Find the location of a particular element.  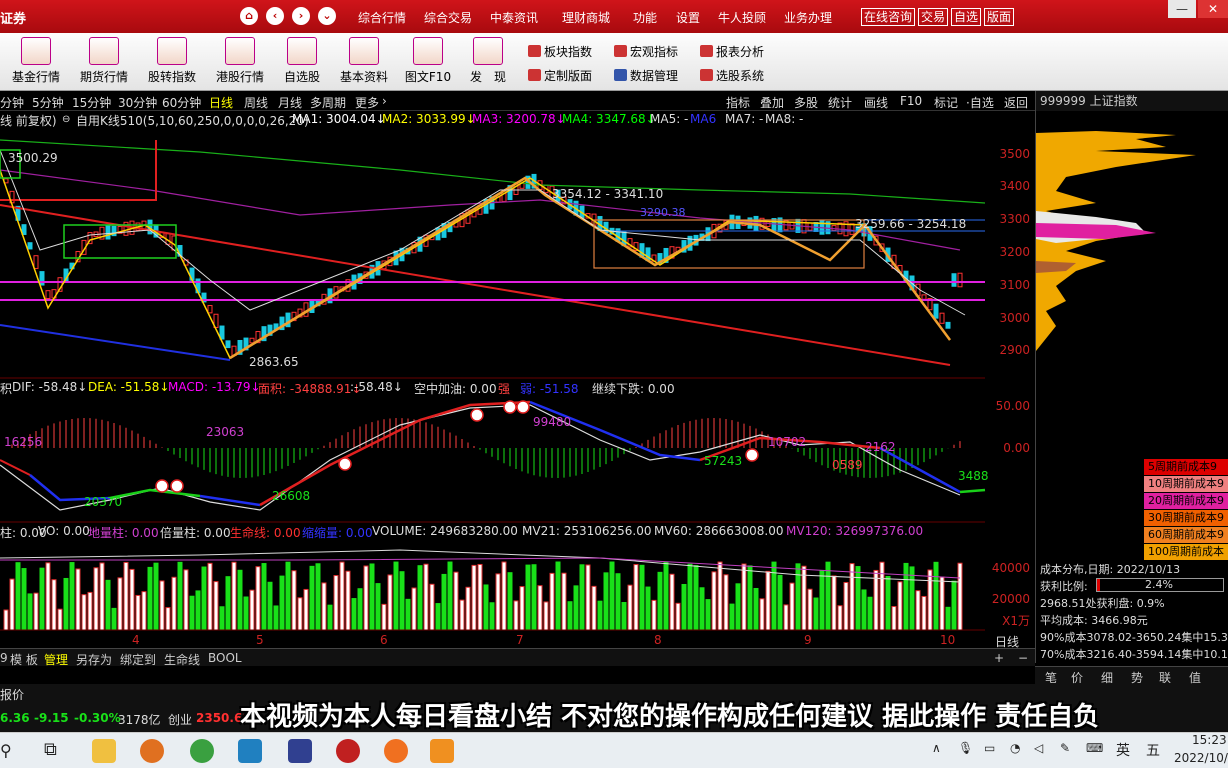

data-management-button: 数据管理 is located at coordinates (646, 75).